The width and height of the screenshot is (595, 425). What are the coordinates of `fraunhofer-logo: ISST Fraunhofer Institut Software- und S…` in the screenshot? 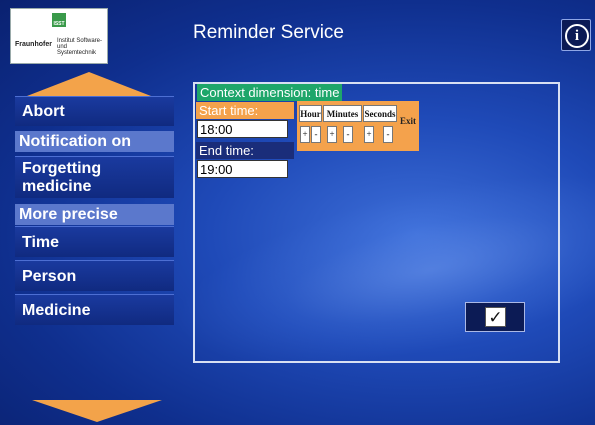 It's located at (59, 36).